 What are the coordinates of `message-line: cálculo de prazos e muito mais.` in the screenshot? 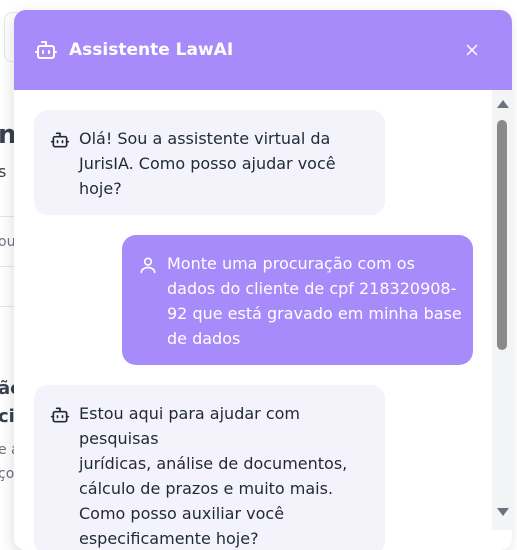 It's located at (206, 488).